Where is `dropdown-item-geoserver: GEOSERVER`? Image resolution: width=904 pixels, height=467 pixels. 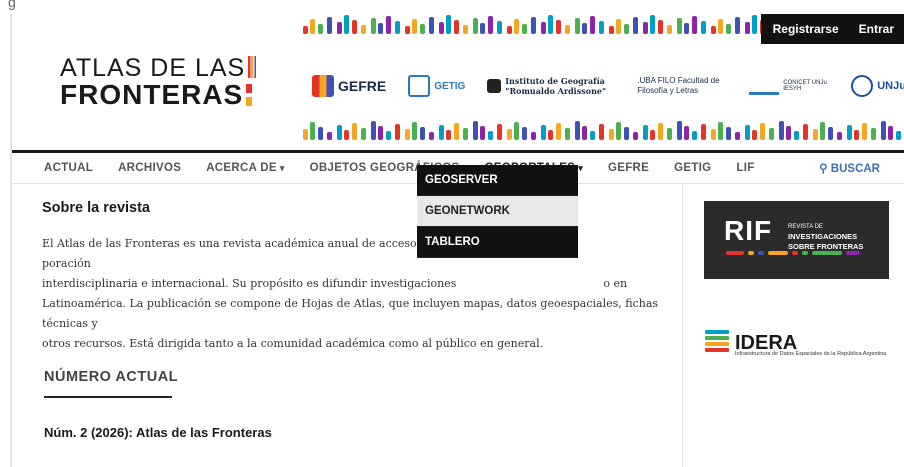
dropdown-item-geoserver: GEOSERVER is located at coordinates (497, 180).